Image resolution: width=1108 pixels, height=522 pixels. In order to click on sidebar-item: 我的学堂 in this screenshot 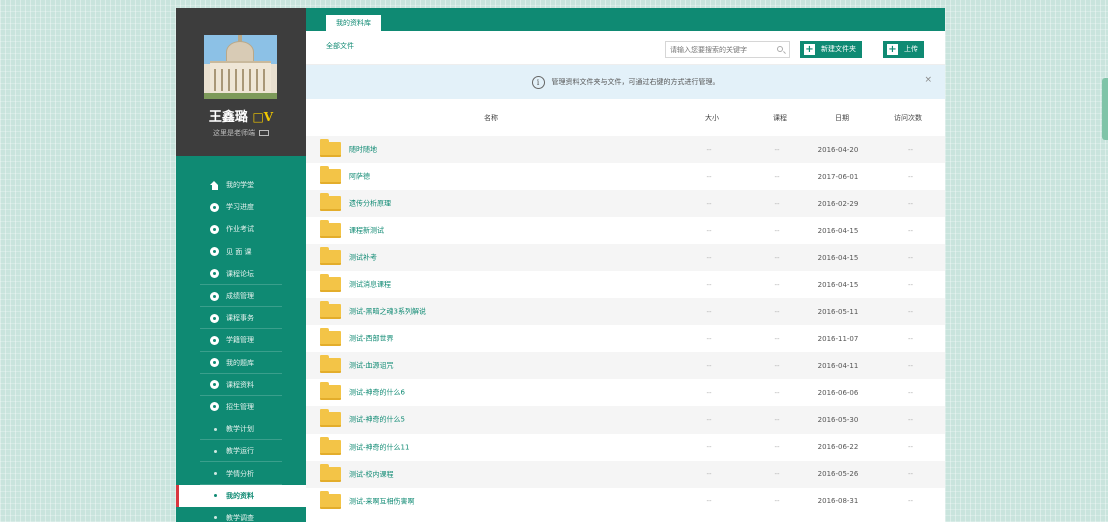, I will do `click(241, 185)`.